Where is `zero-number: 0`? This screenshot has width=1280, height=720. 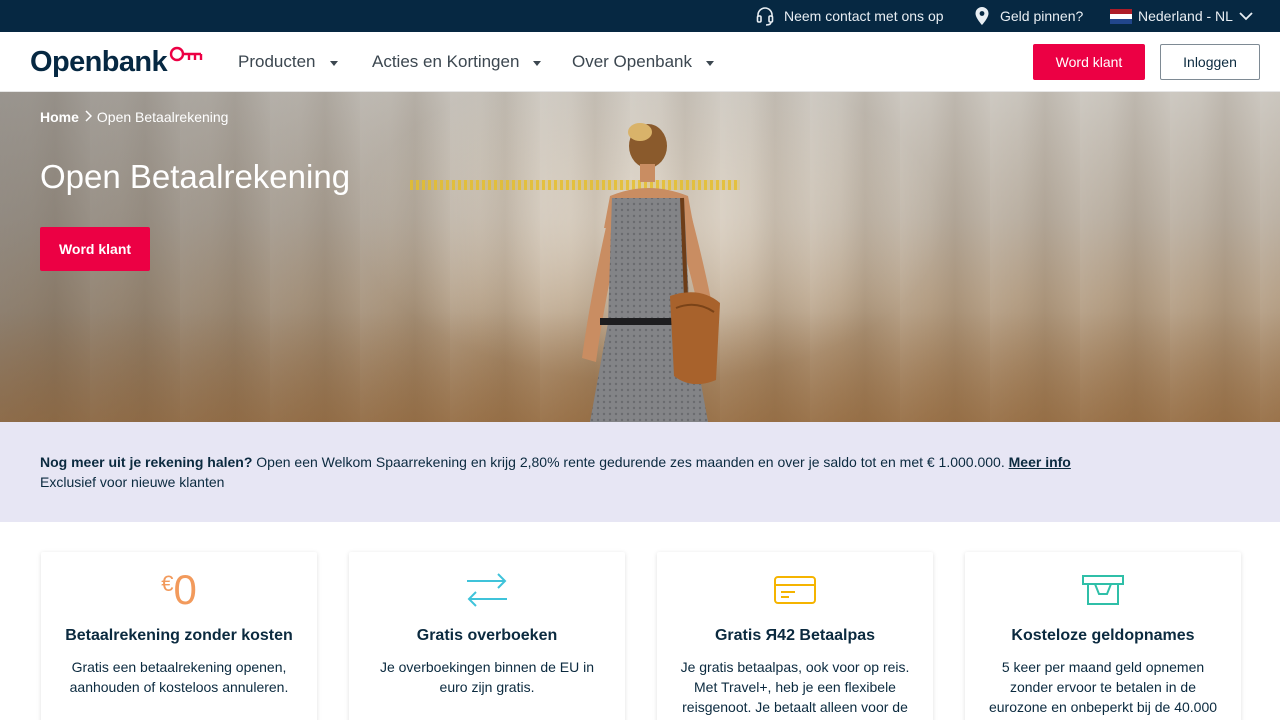
zero-number: 0 is located at coordinates (185, 589).